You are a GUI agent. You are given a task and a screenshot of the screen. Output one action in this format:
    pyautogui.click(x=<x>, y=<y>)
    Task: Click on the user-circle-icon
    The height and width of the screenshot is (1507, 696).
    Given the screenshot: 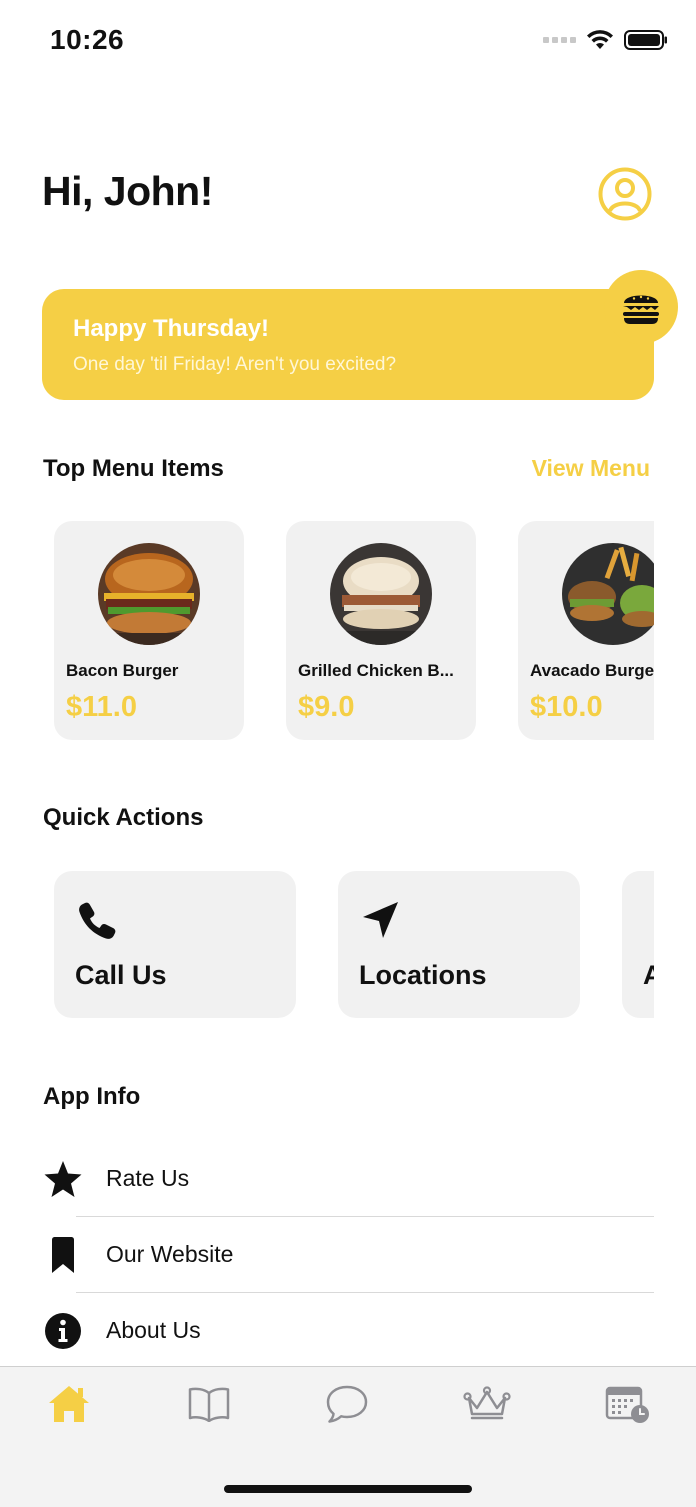 What is the action you would take?
    pyautogui.click(x=625, y=194)
    